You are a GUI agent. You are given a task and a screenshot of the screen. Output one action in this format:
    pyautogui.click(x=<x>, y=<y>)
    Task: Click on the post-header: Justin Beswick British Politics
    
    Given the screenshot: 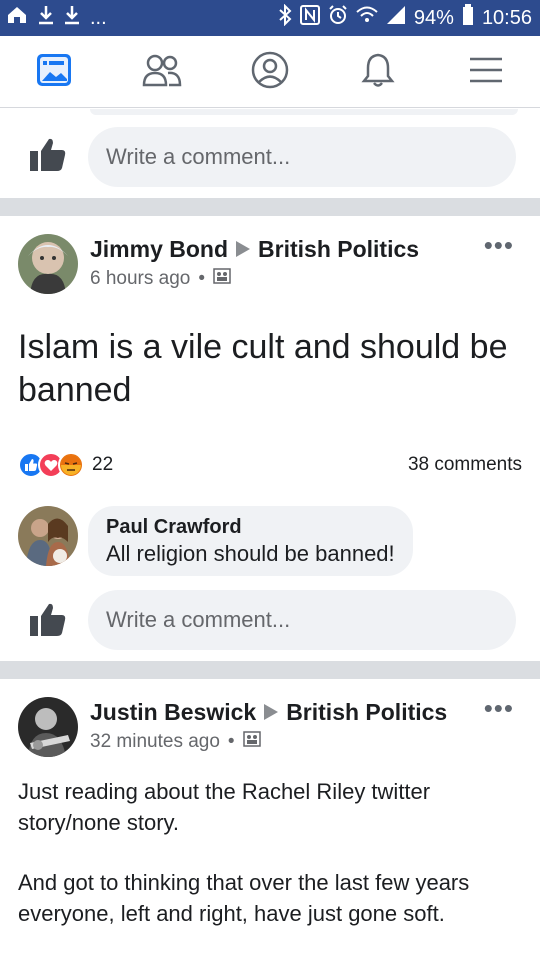 What is the action you would take?
    pyautogui.click(x=268, y=712)
    